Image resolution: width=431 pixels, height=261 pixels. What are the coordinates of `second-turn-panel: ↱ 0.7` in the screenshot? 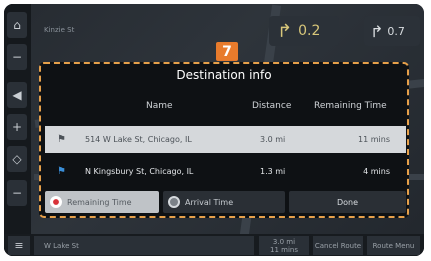 It's located at (392, 31).